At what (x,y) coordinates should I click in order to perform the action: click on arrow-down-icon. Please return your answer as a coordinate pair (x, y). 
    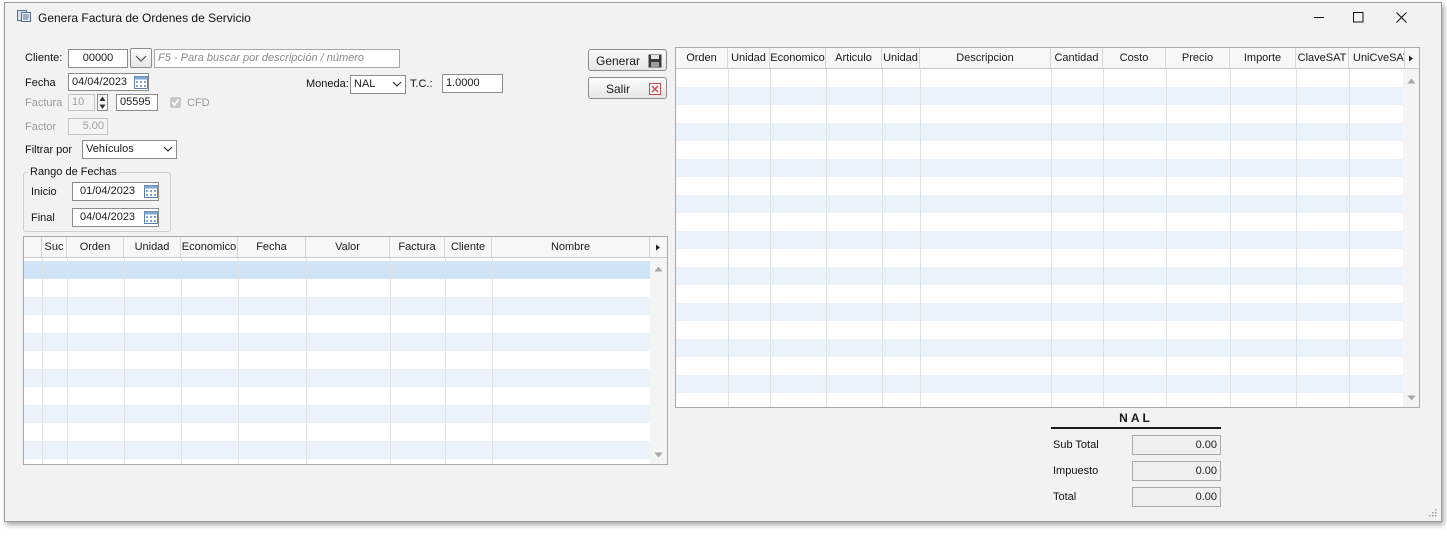
    Looking at the image, I should click on (102, 107).